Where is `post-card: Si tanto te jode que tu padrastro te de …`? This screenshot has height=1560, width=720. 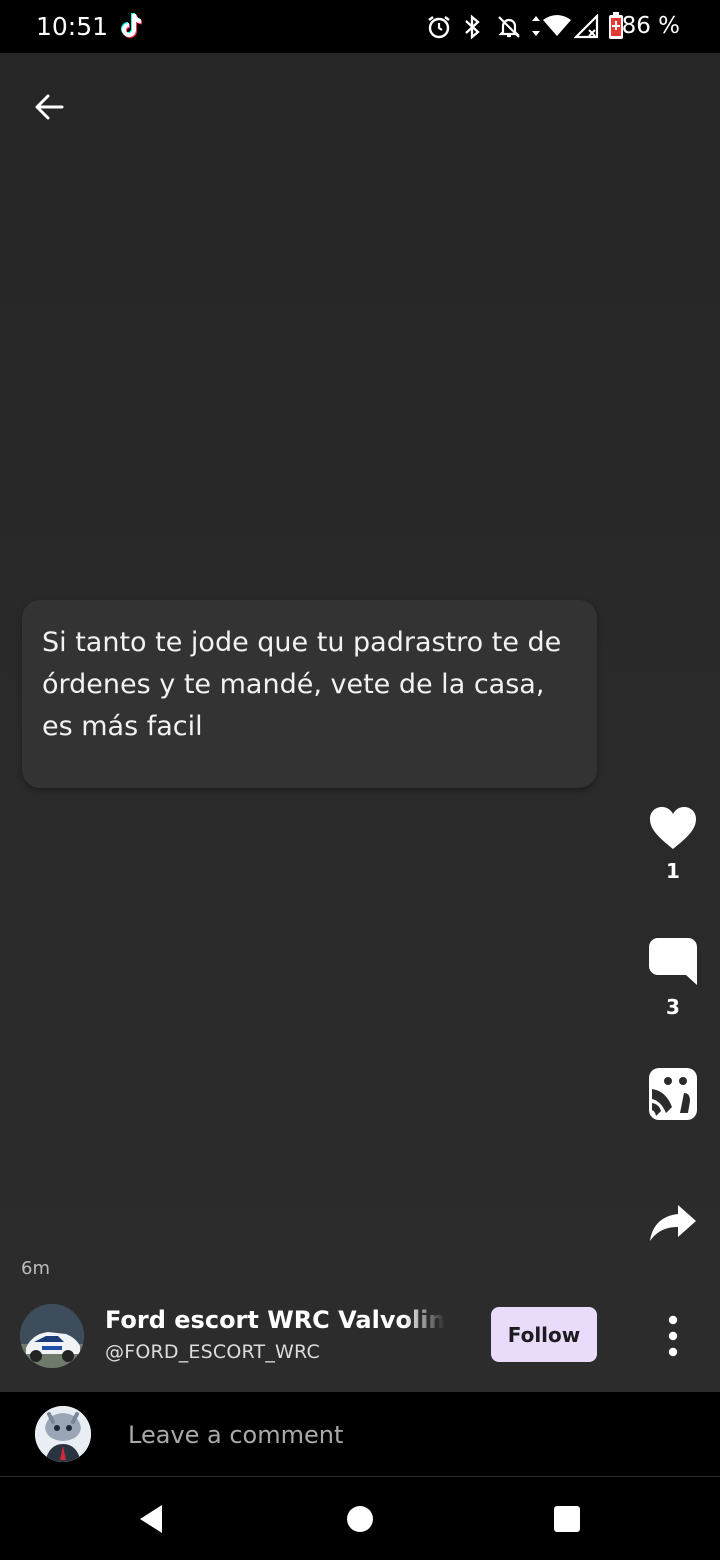 post-card: Si tanto te jode que tu padrastro te de … is located at coordinates (309, 694).